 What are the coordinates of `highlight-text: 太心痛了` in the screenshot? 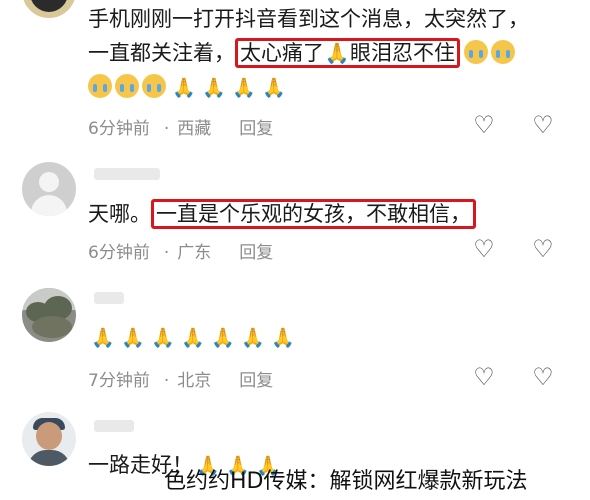 It's located at (282, 53).